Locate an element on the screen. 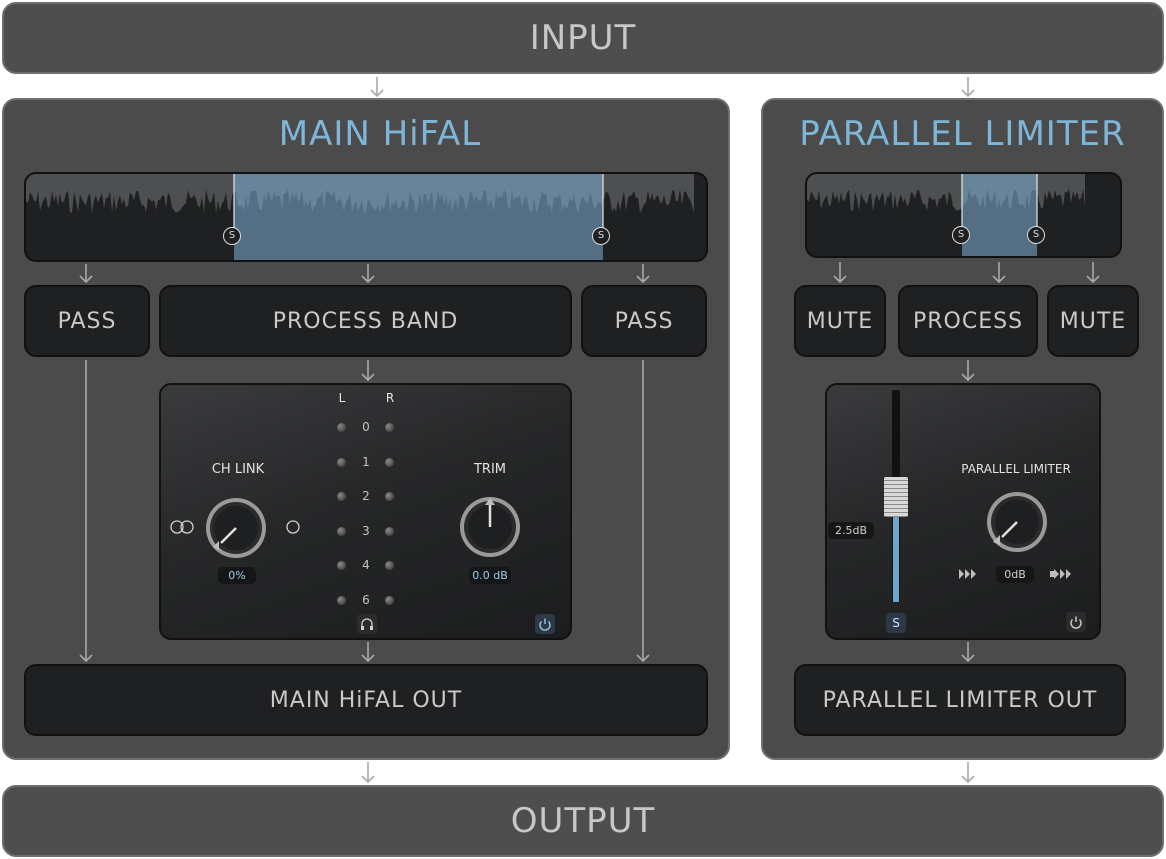 This screenshot has width=1166, height=859. main-split-marker-right: S is located at coordinates (601, 236).